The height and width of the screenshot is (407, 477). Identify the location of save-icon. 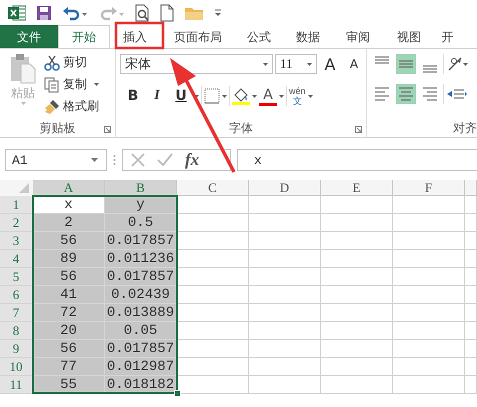
(44, 12).